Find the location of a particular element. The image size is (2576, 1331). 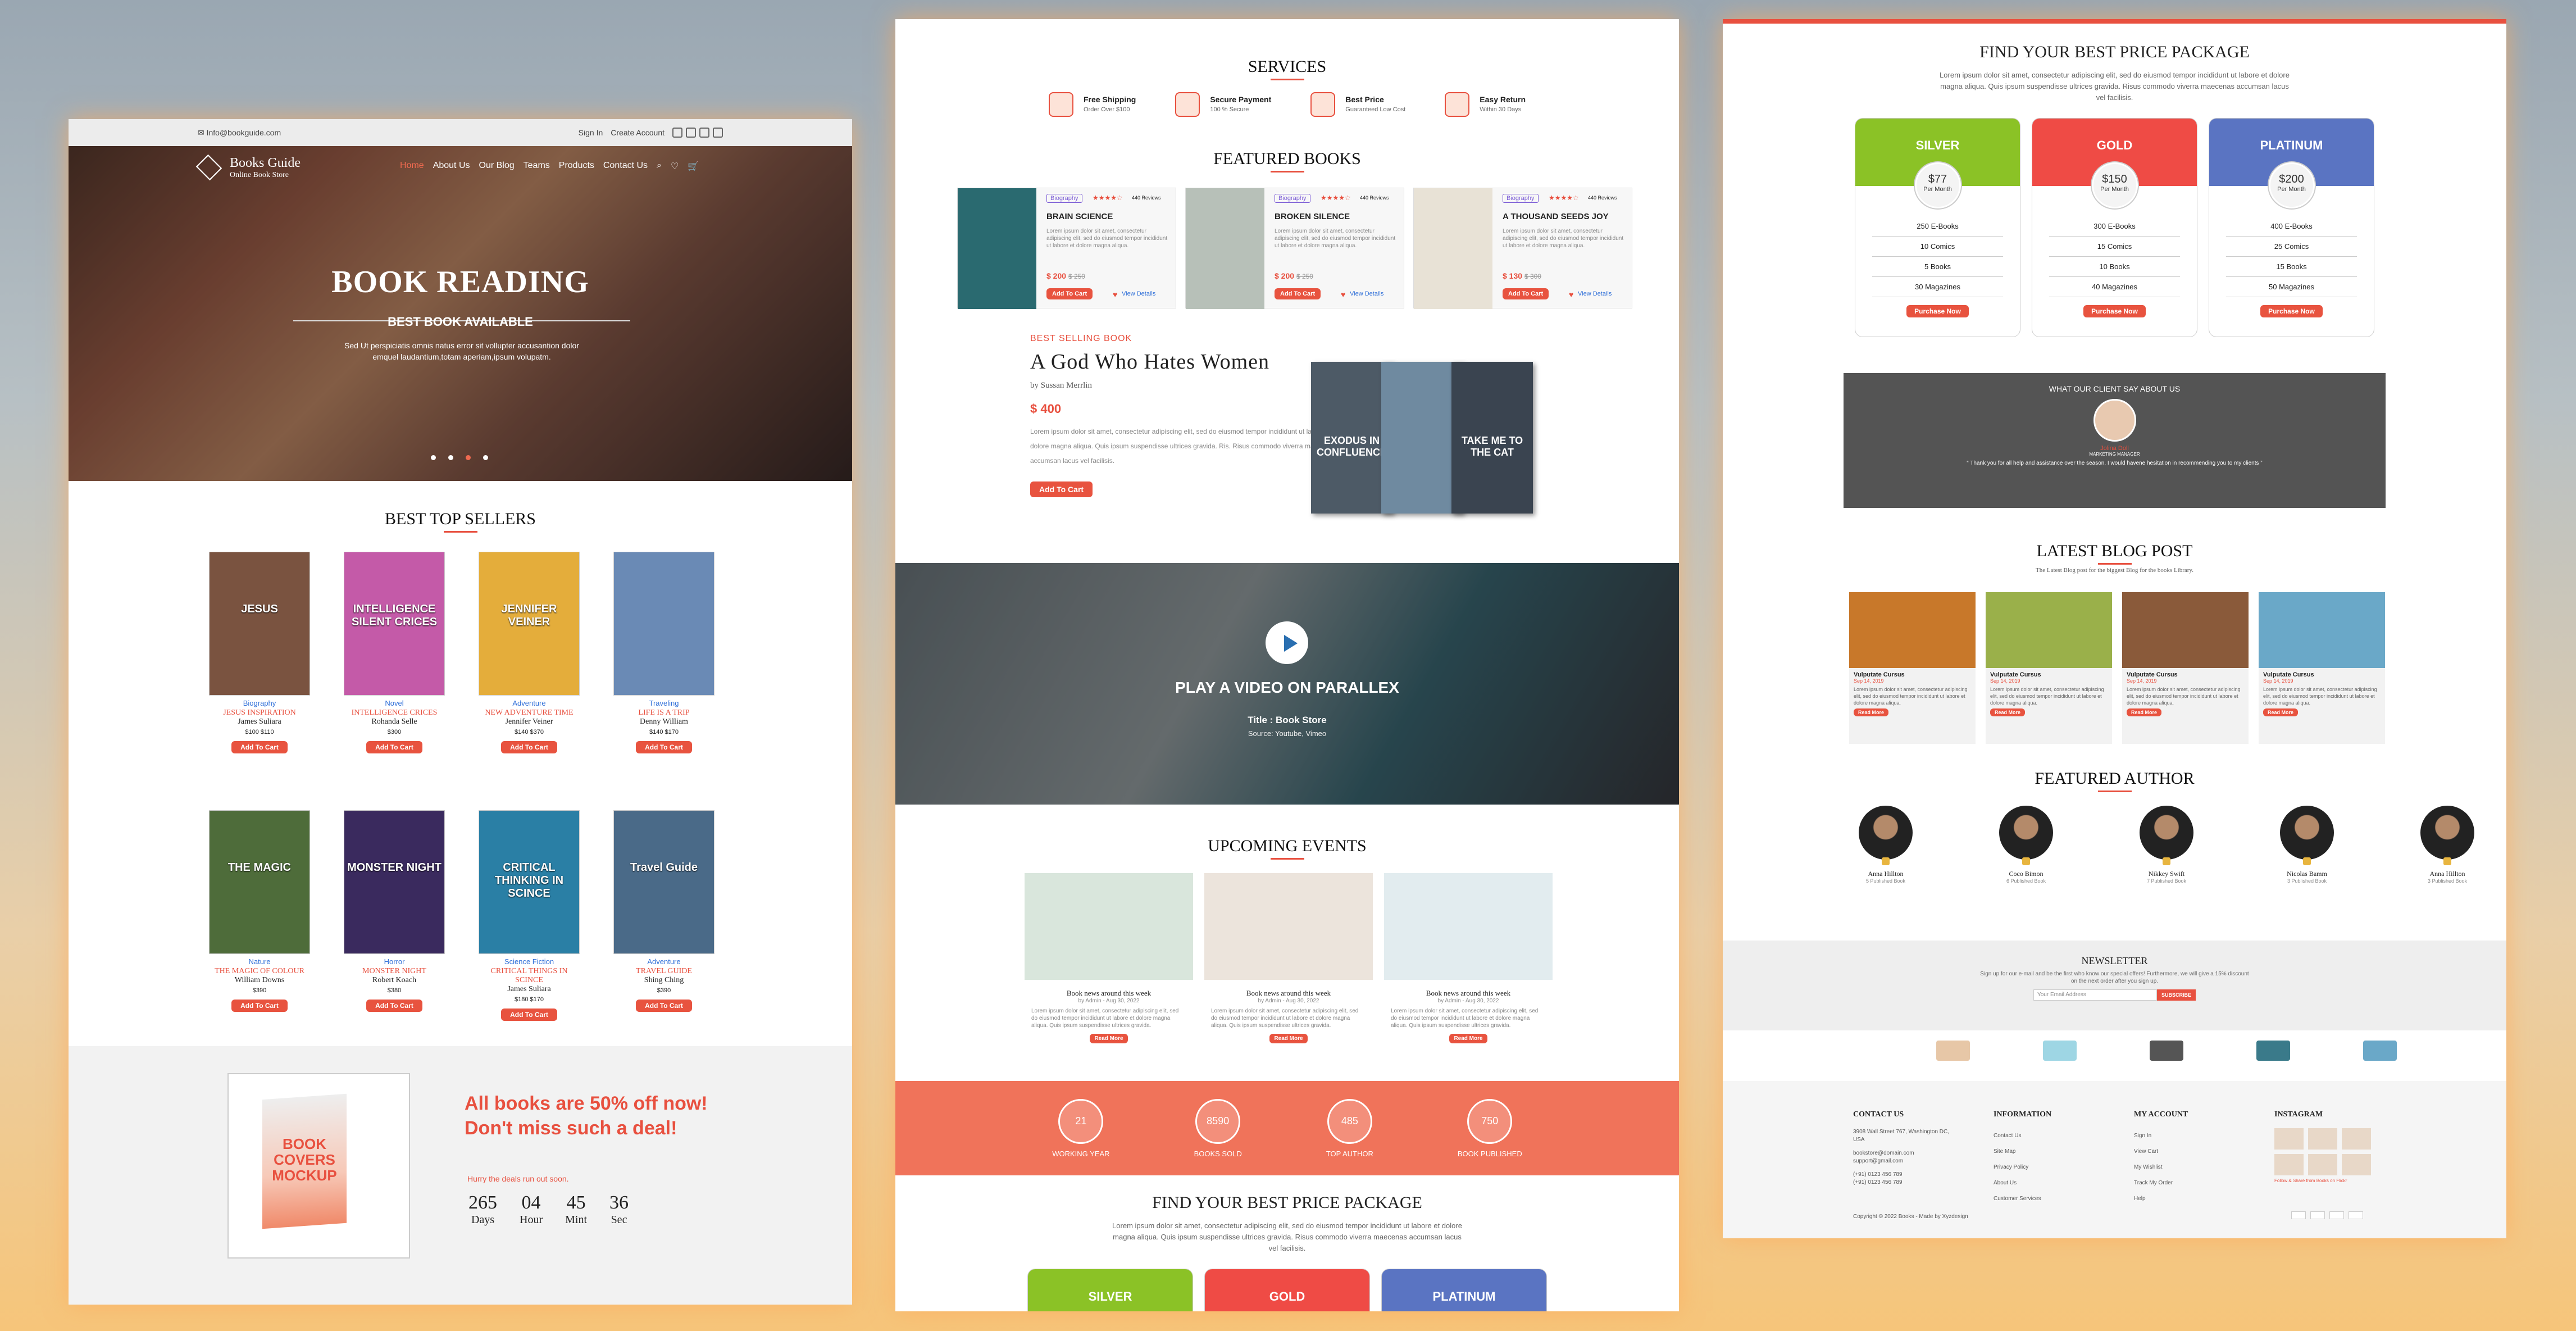

book-title: INTELLIGENCE CRICES is located at coordinates (394, 712).